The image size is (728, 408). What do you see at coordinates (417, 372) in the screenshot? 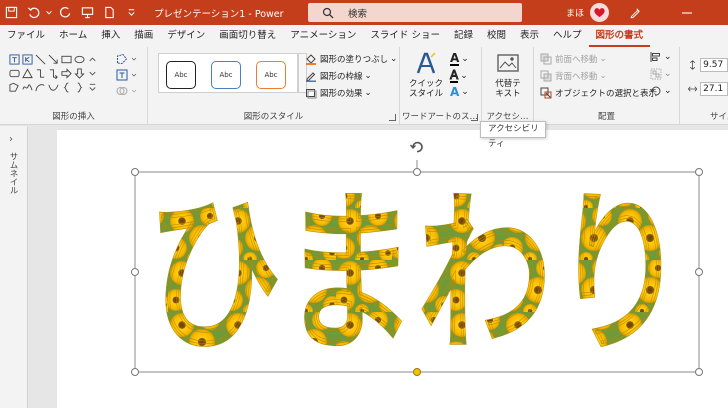
I see `adjust-handle` at bounding box center [417, 372].